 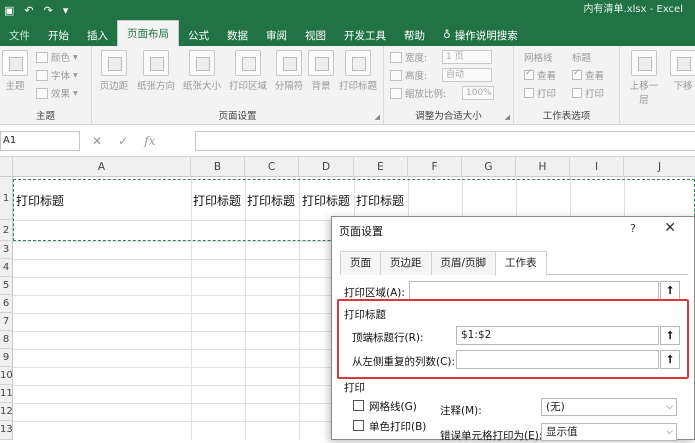 I want to click on row-header-9: 9, so click(x=6, y=358).